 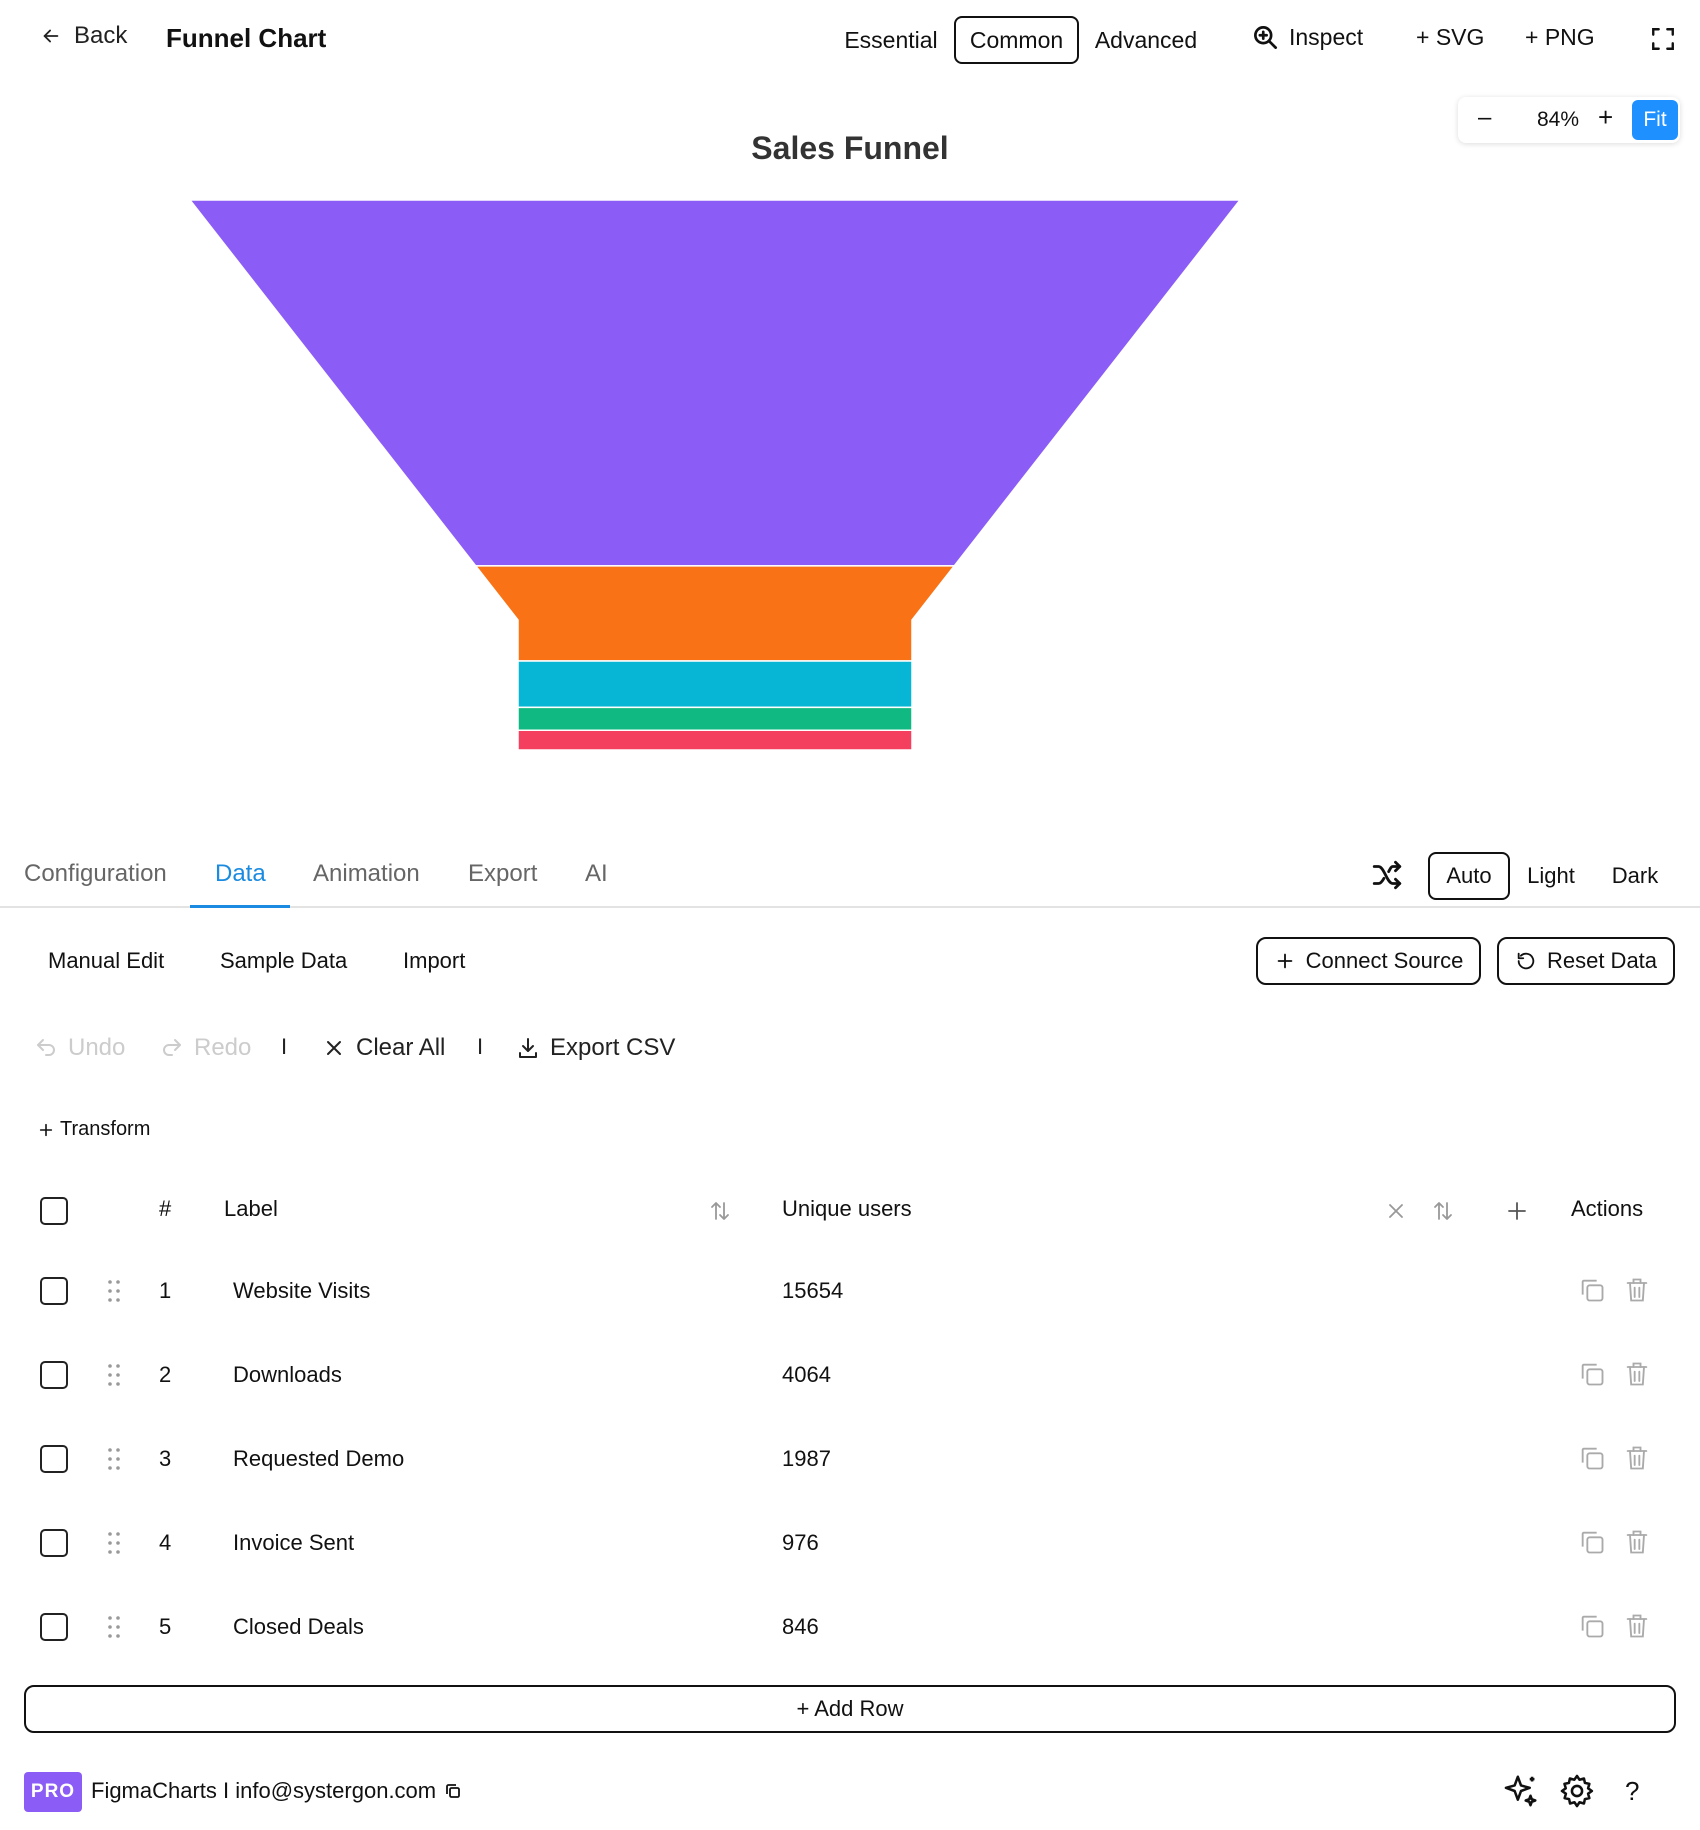 I want to click on download-icon, so click(x=528, y=1048).